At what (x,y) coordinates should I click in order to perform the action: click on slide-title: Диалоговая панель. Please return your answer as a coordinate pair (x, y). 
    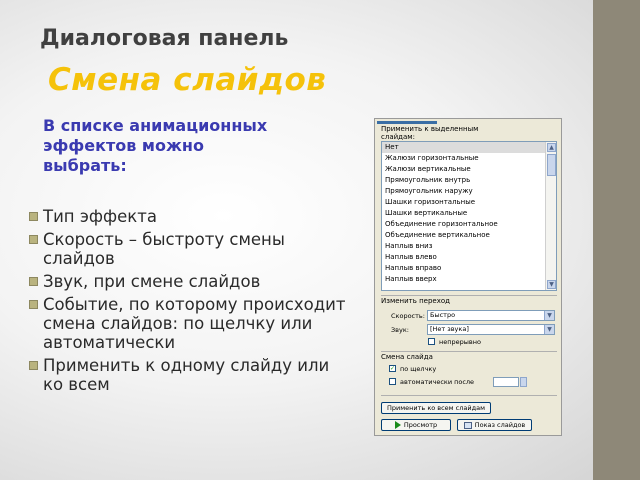
    Looking at the image, I should click on (164, 38).